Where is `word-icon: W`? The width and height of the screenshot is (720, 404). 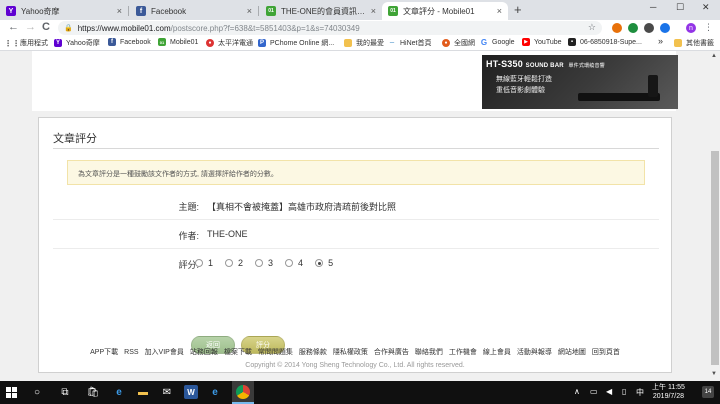
word-icon: W is located at coordinates (191, 392).